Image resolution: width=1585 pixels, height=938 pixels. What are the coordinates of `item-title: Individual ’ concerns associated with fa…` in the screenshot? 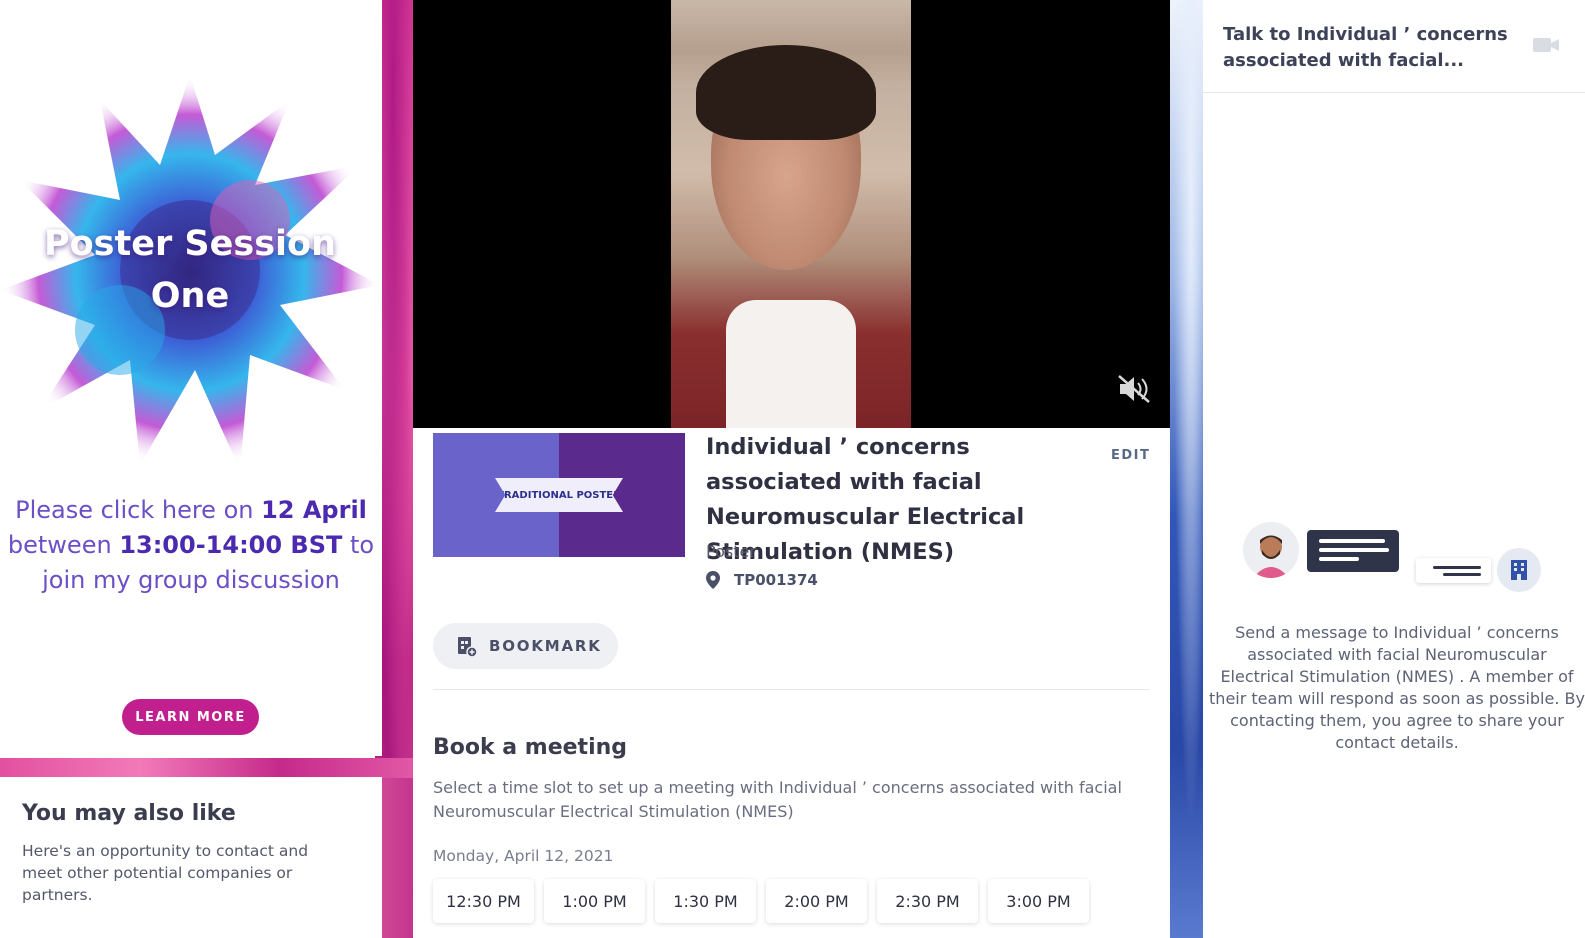 It's located at (865, 499).